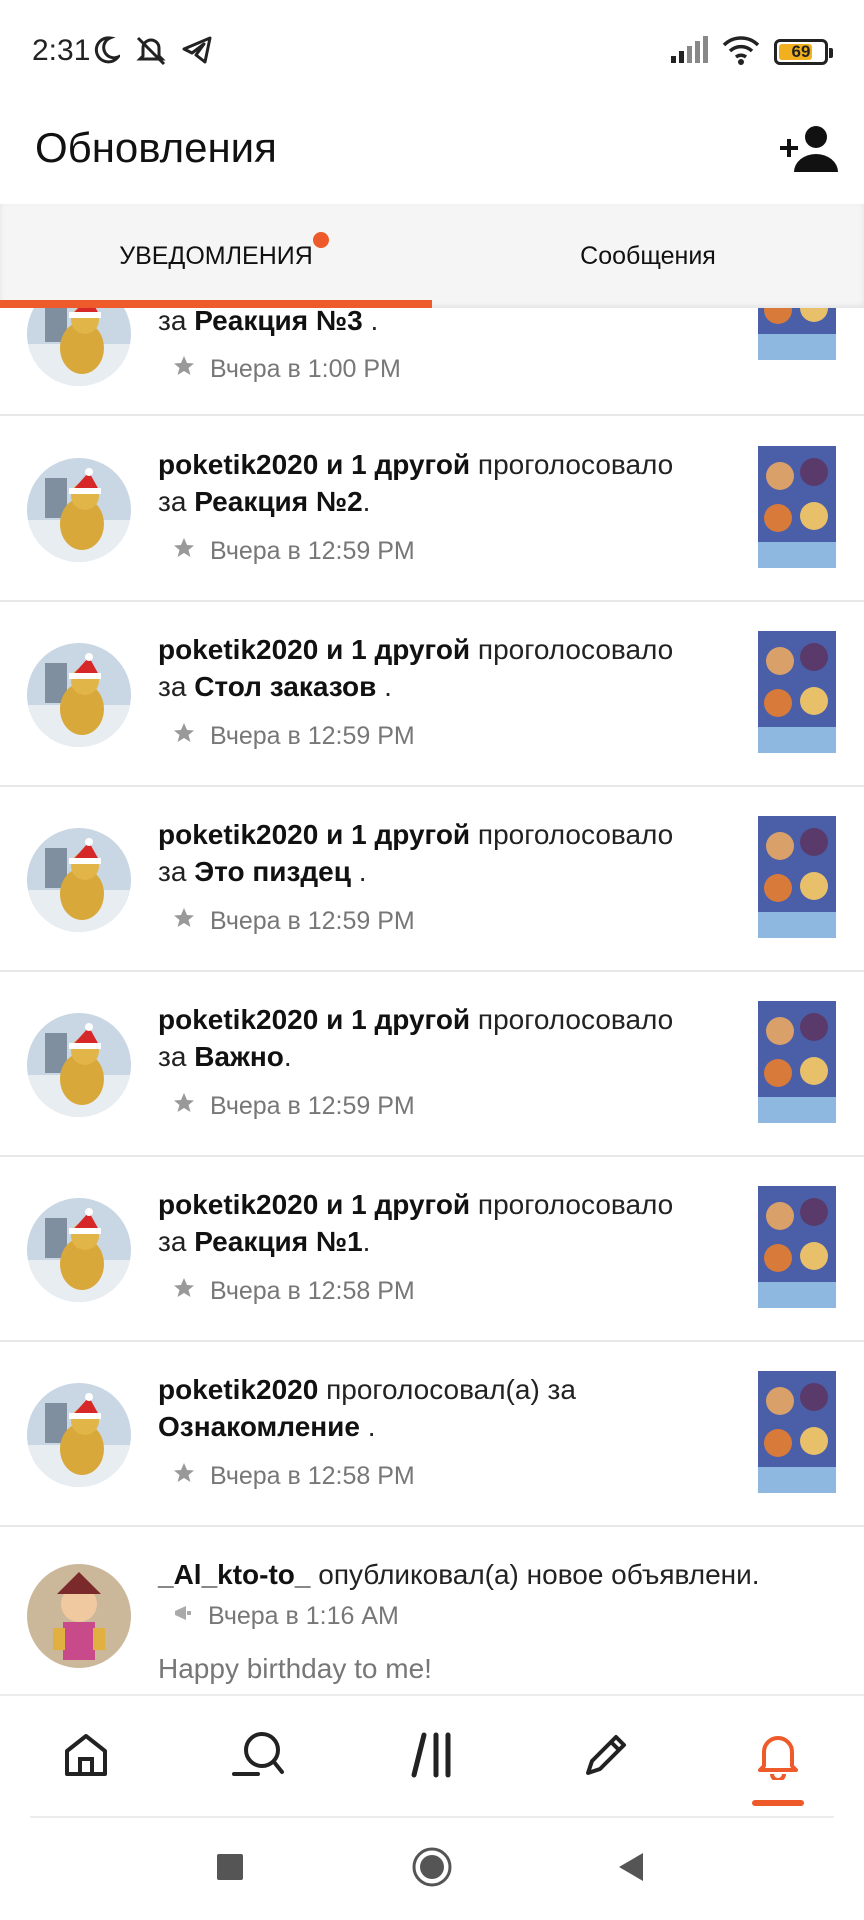  I want to click on home-icon, so click(86, 1757).